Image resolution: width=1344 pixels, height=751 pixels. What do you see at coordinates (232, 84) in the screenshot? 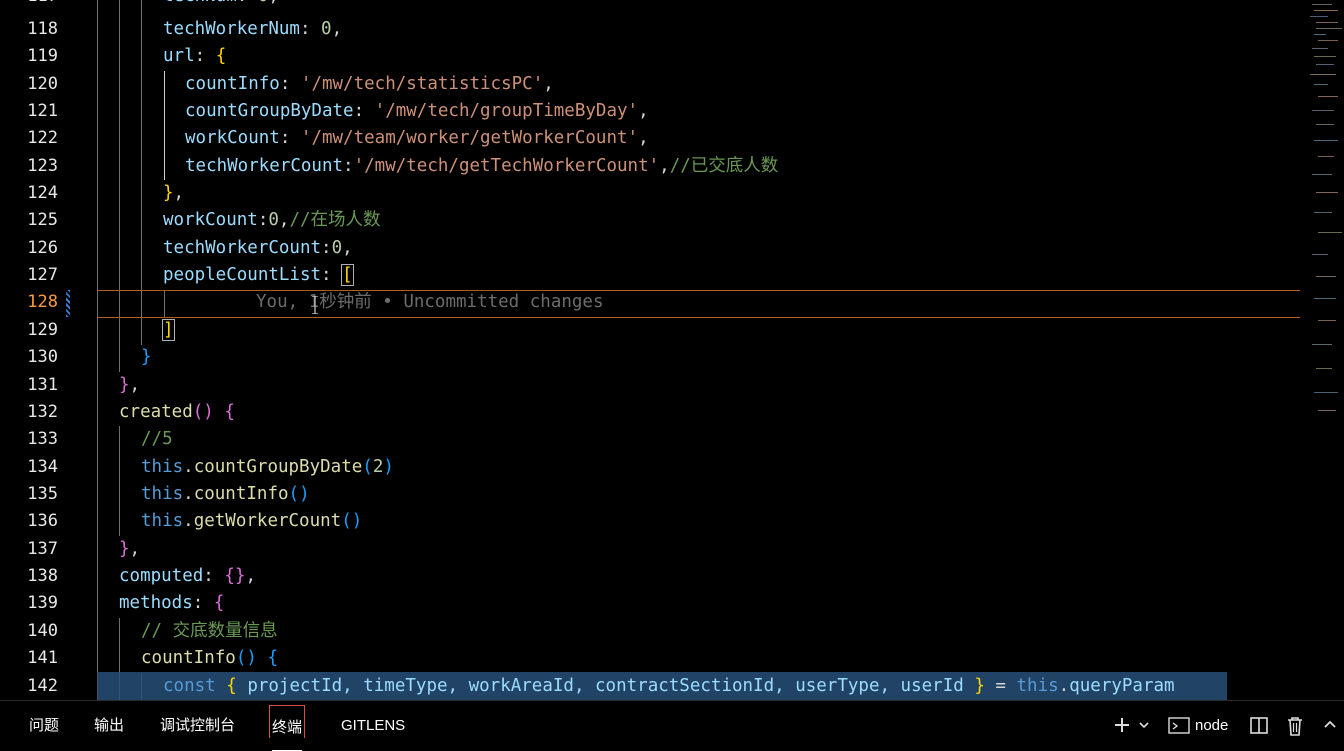
I see `property-key: countInfo` at bounding box center [232, 84].